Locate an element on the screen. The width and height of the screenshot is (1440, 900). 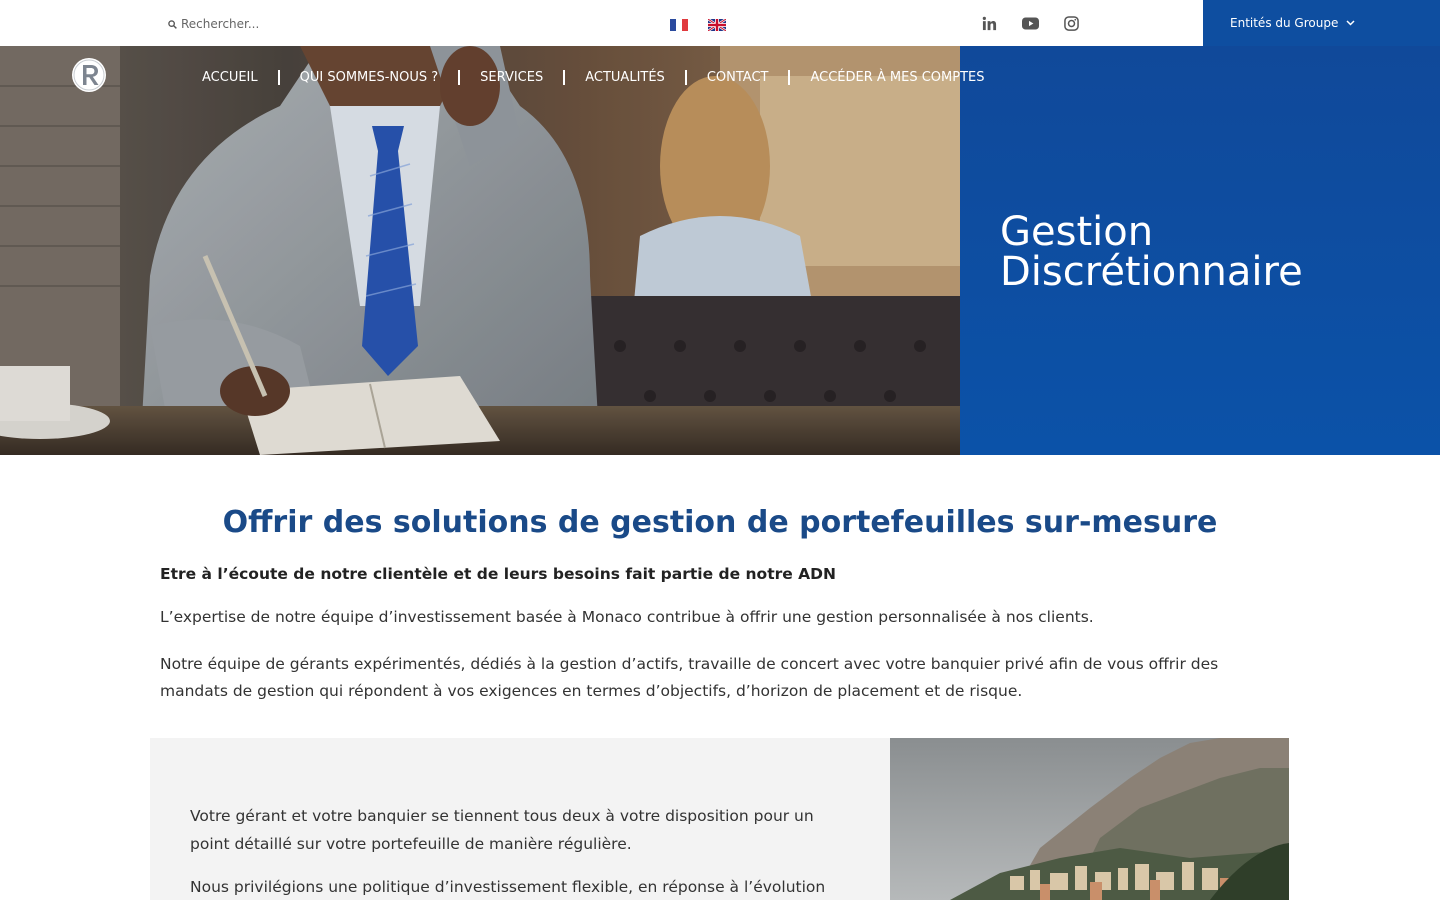
linkedin-icon is located at coordinates (989, 23).